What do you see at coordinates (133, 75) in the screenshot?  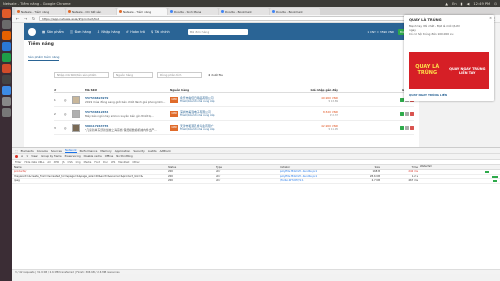 I see `source-select: Nguồn hàng` at bounding box center [133, 75].